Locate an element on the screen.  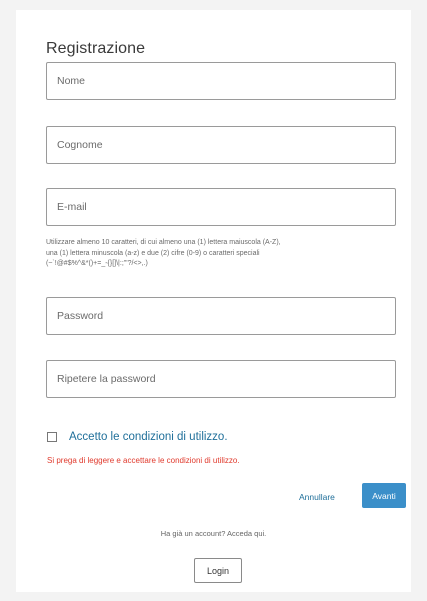
terms-checkbox is located at coordinates (52, 437).